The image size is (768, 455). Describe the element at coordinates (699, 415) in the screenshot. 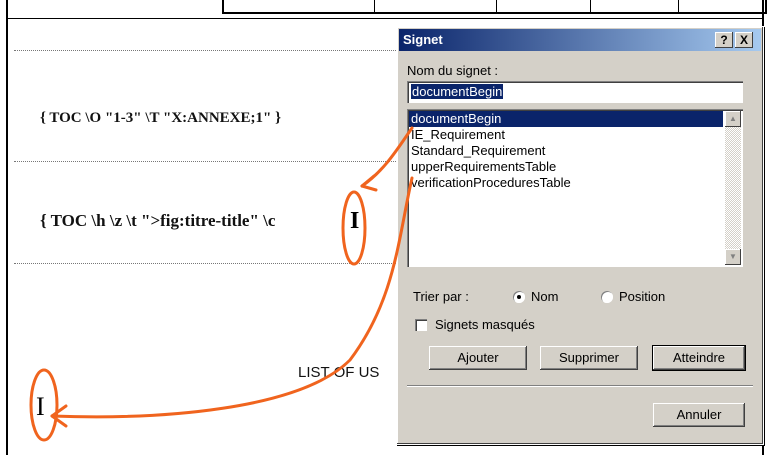

I see `cancel-button: Annuler` at that location.